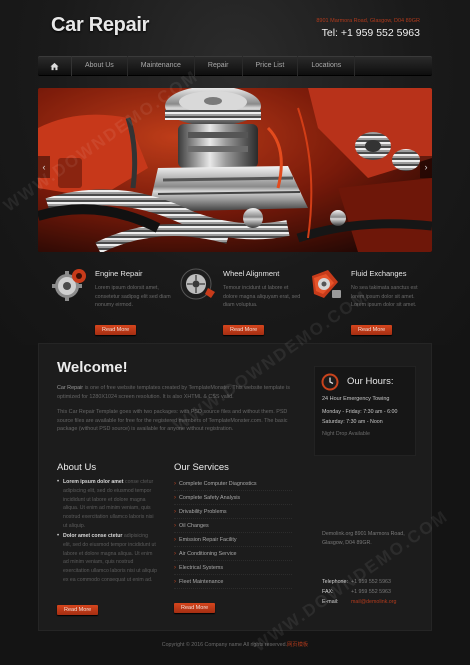  What do you see at coordinates (370, 33) in the screenshot?
I see `header-telephone: Tel: +1 959 552 5963` at bounding box center [370, 33].